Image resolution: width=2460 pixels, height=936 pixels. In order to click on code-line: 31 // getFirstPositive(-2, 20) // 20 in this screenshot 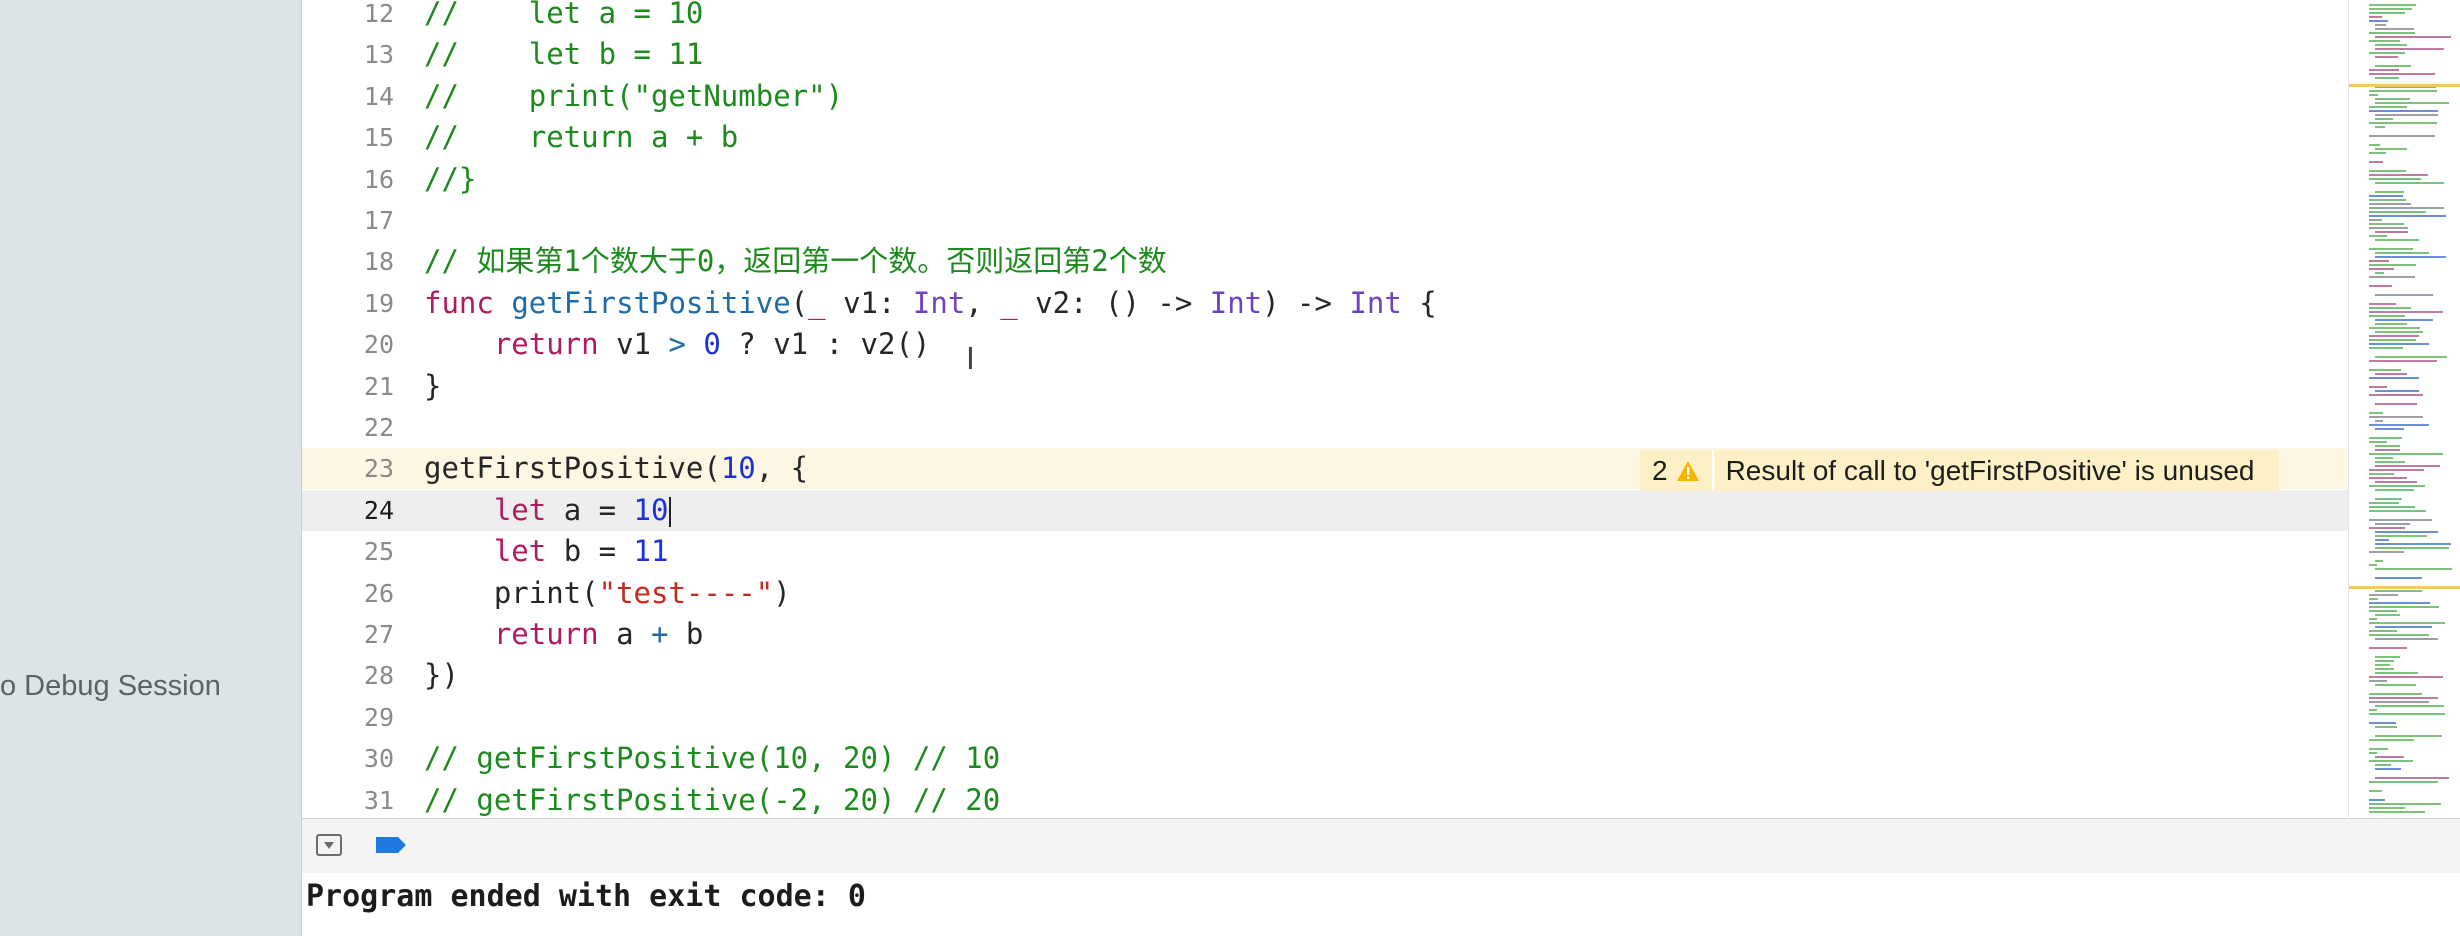, I will do `click(1325, 799)`.